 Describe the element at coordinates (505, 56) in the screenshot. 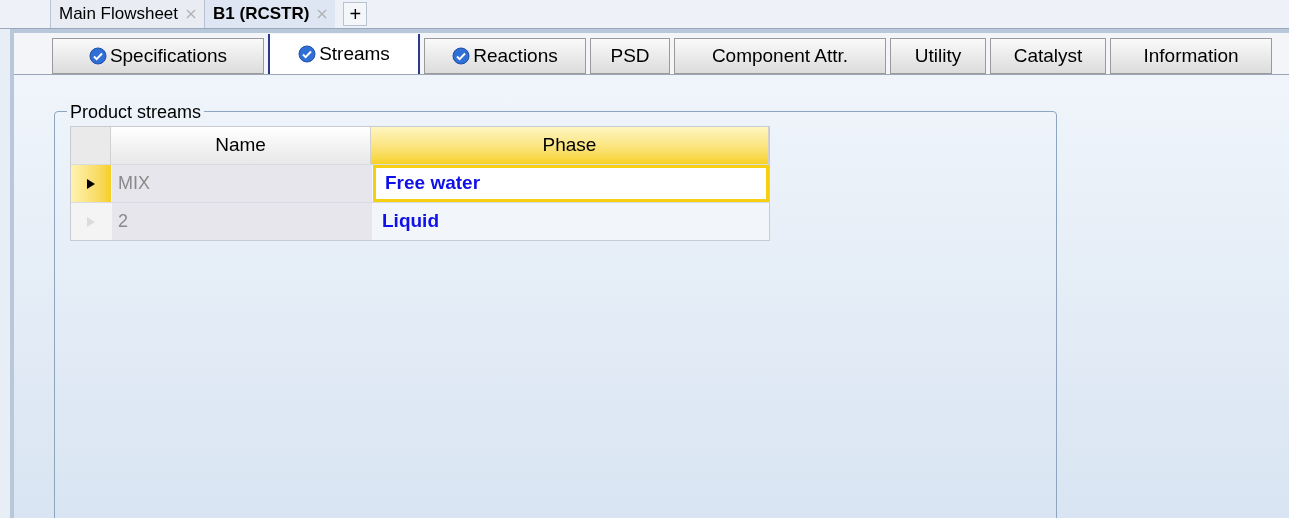

I see `form-tab: Reactions` at that location.